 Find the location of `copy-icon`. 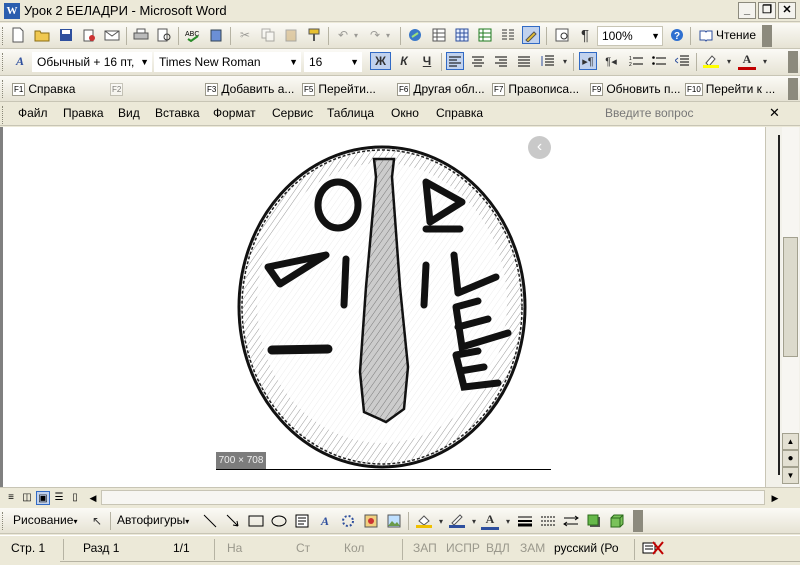

copy-icon is located at coordinates (268, 35).